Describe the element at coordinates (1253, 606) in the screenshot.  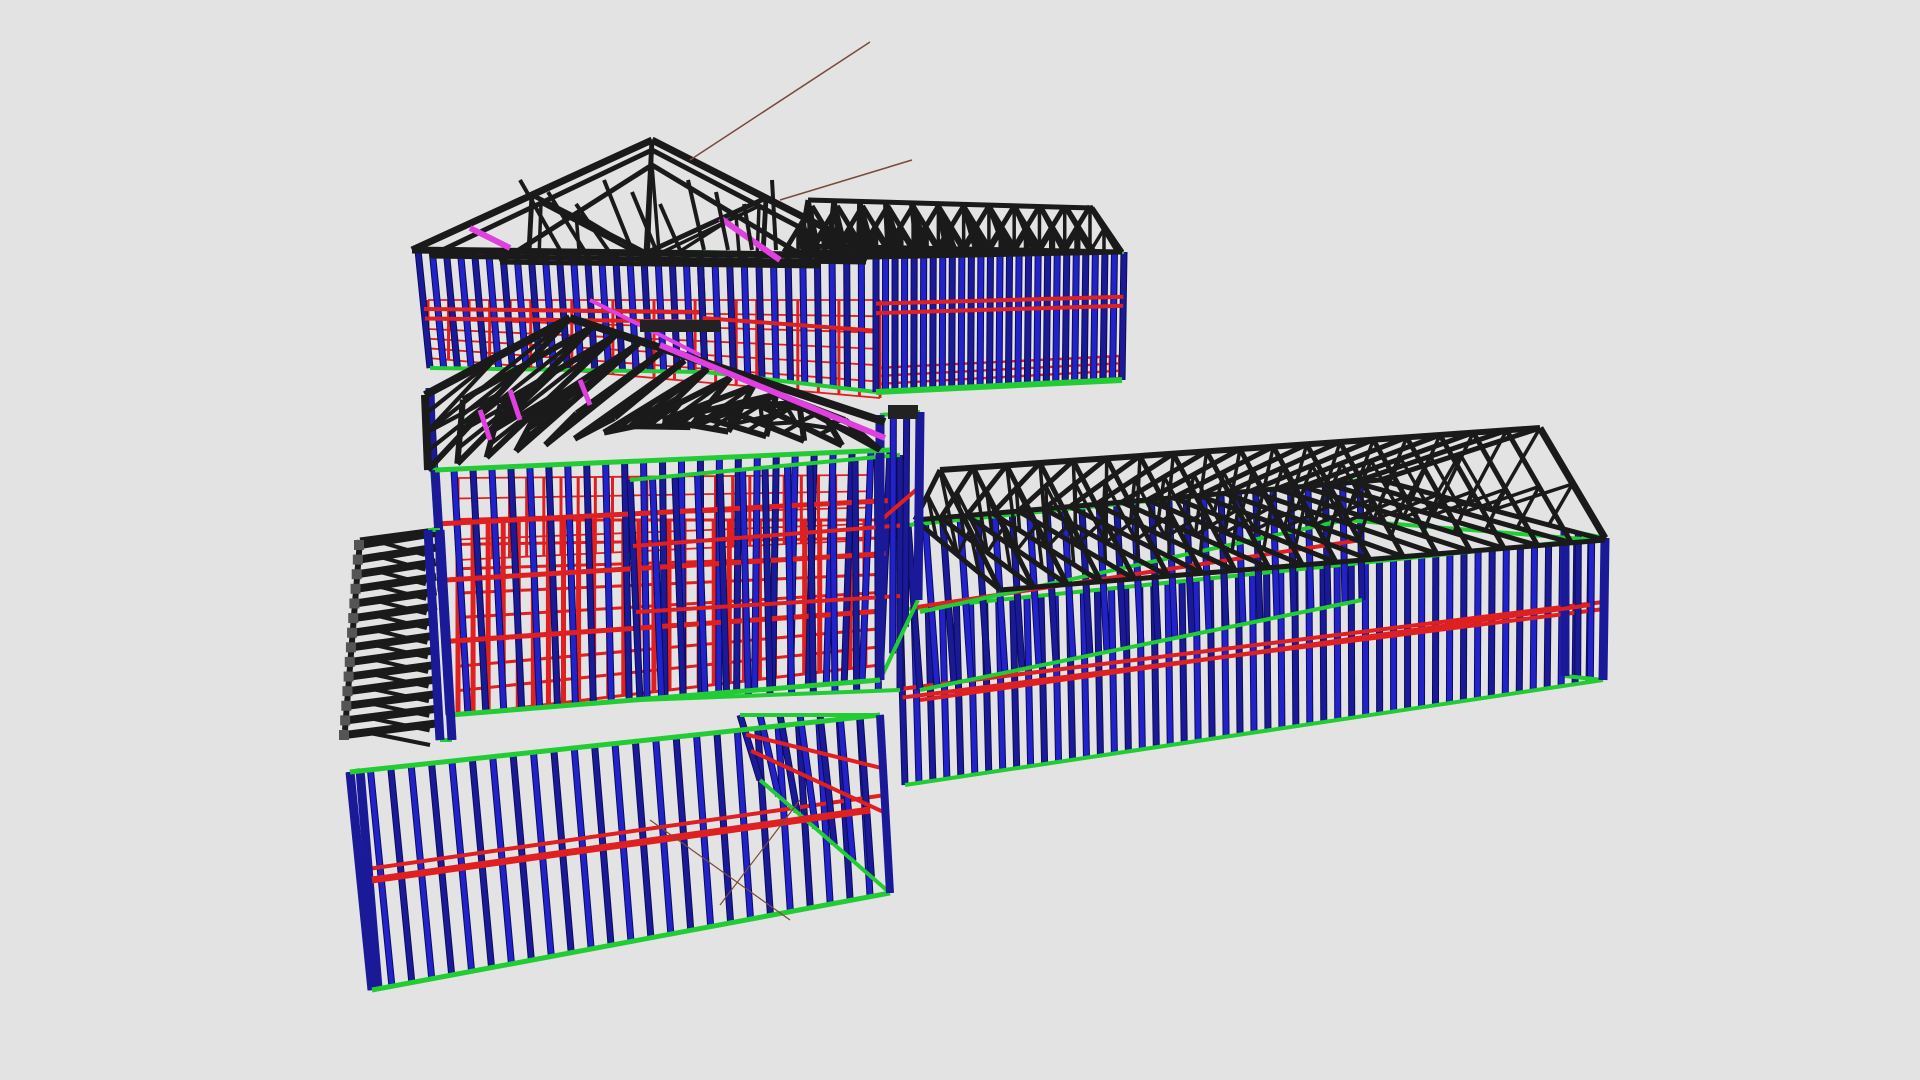
I see `right-long-wing` at that location.